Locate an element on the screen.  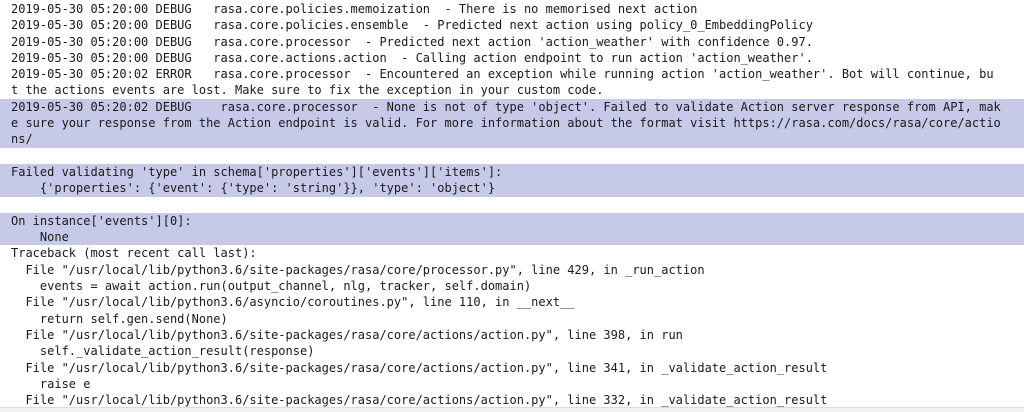
log-line-selected: On instance['events'][0]: is located at coordinates (512, 221).